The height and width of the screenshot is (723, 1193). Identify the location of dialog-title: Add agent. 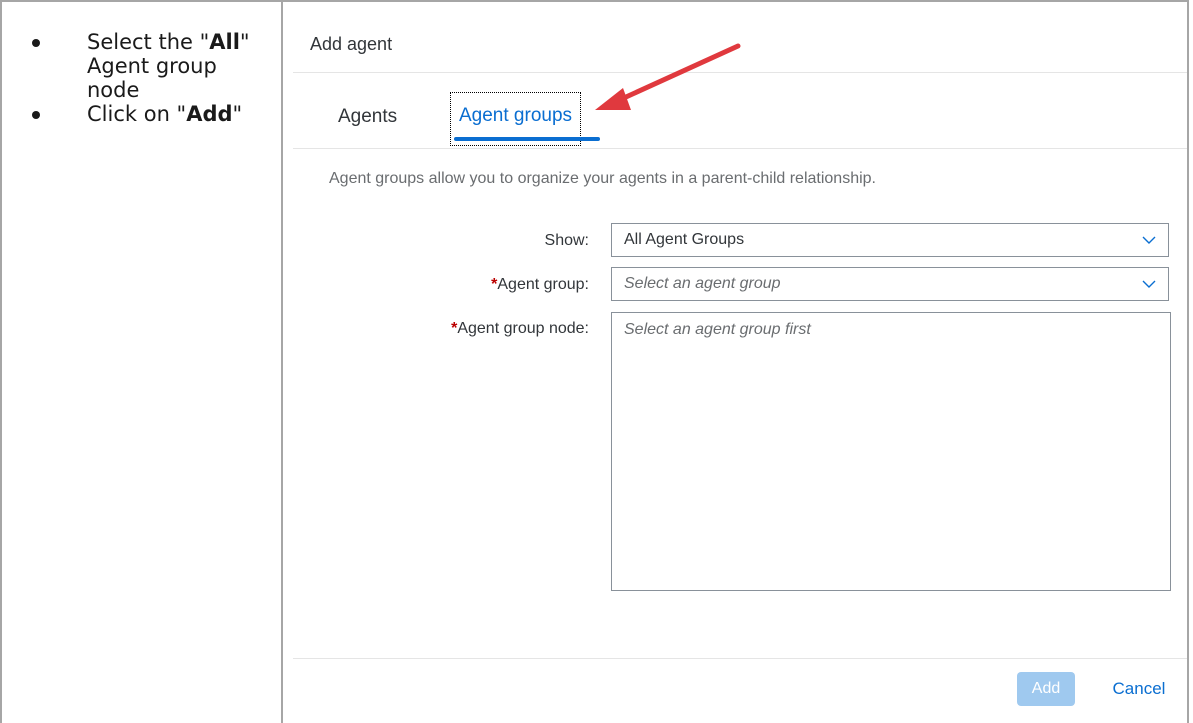
(351, 44).